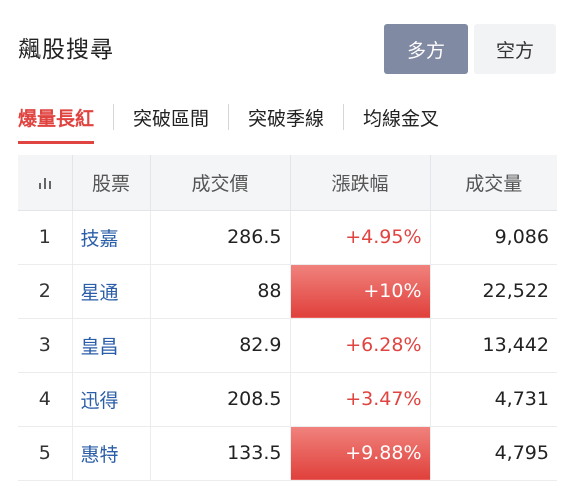 This screenshot has height=500, width=580. I want to click on stock-name-link: 星通, so click(111, 291).